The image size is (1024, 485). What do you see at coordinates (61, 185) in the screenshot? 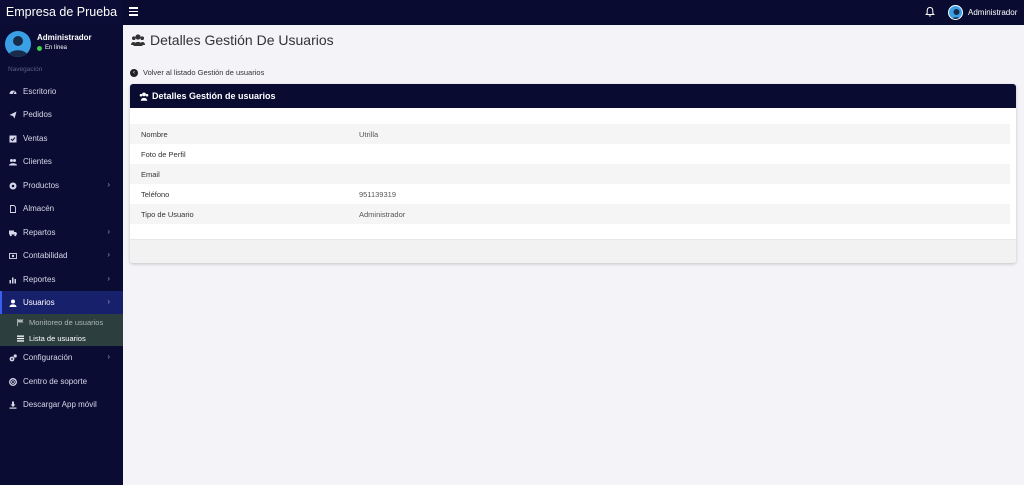
I see `sidebar-item-productos: Productos ›` at bounding box center [61, 185].